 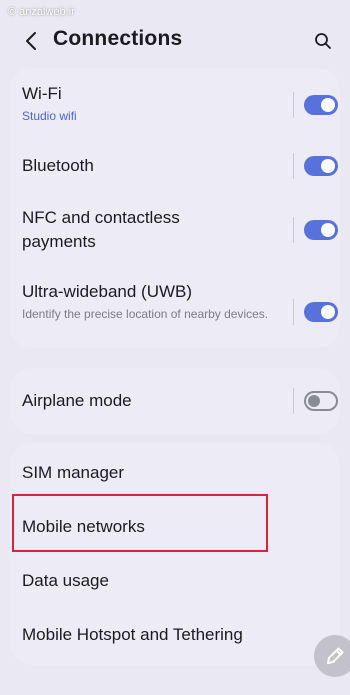 I want to click on app-header: Connections, so click(x=175, y=41).